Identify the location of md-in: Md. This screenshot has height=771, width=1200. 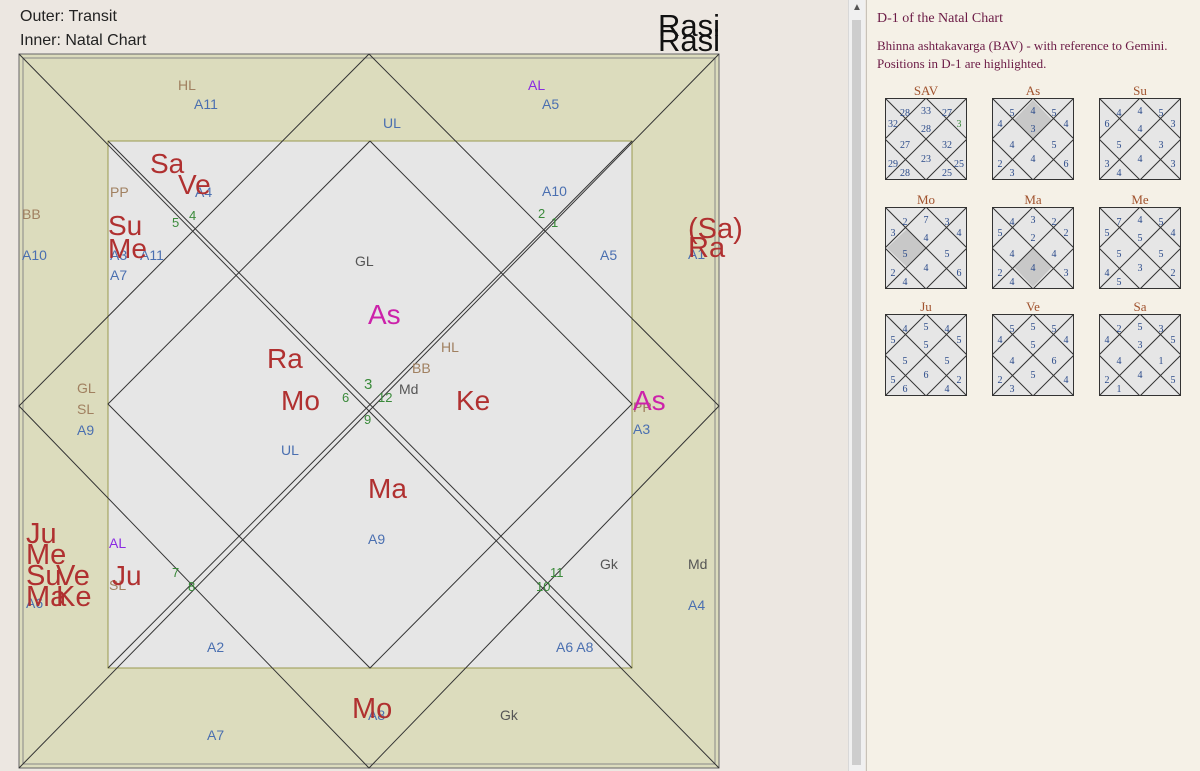
(408, 389).